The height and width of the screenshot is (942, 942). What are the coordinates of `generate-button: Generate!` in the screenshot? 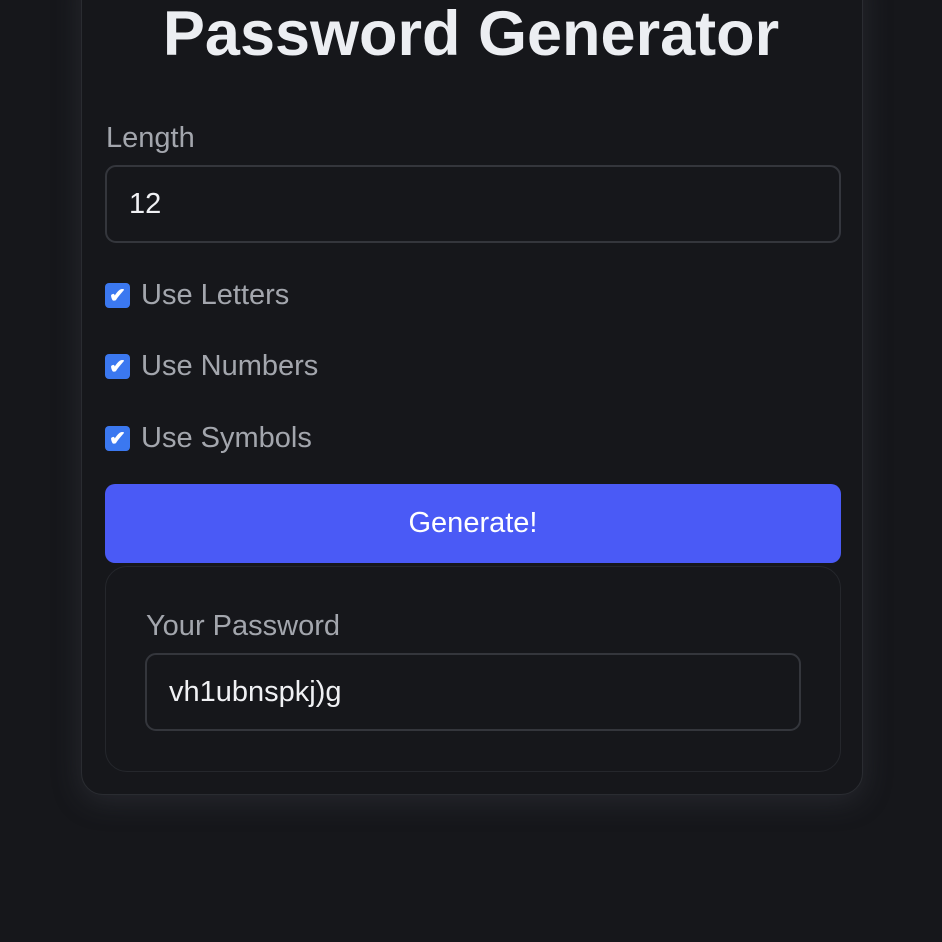 It's located at (473, 523).